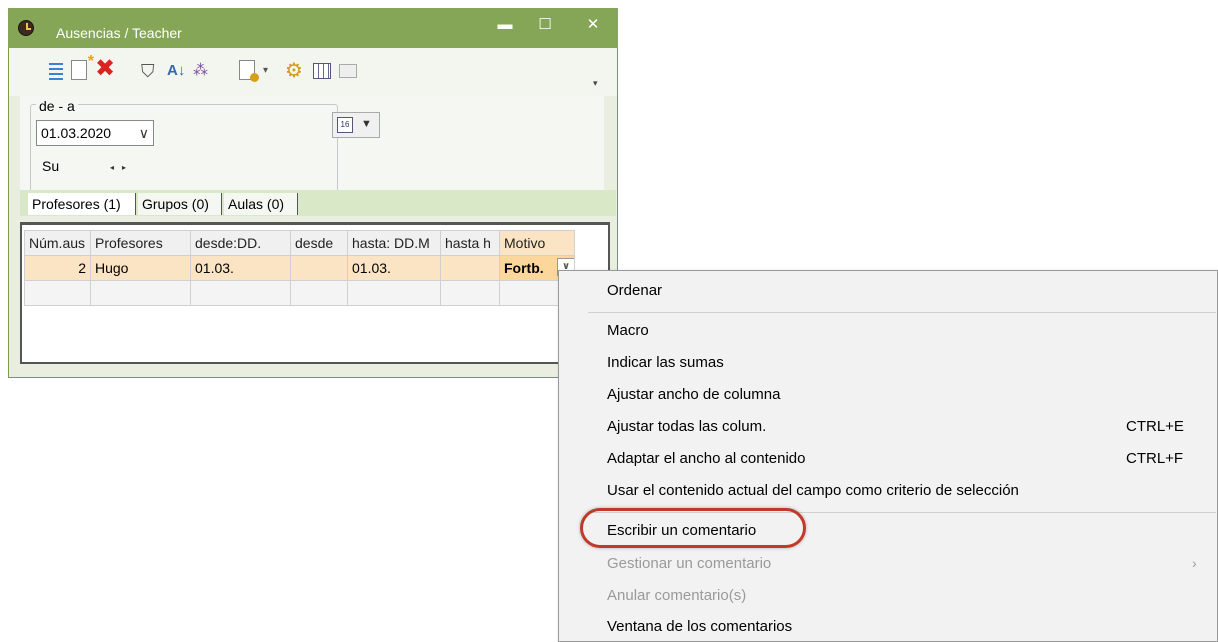 This screenshot has height=642, width=1218. What do you see at coordinates (140, 243) in the screenshot?
I see `column-header: Profesores` at bounding box center [140, 243].